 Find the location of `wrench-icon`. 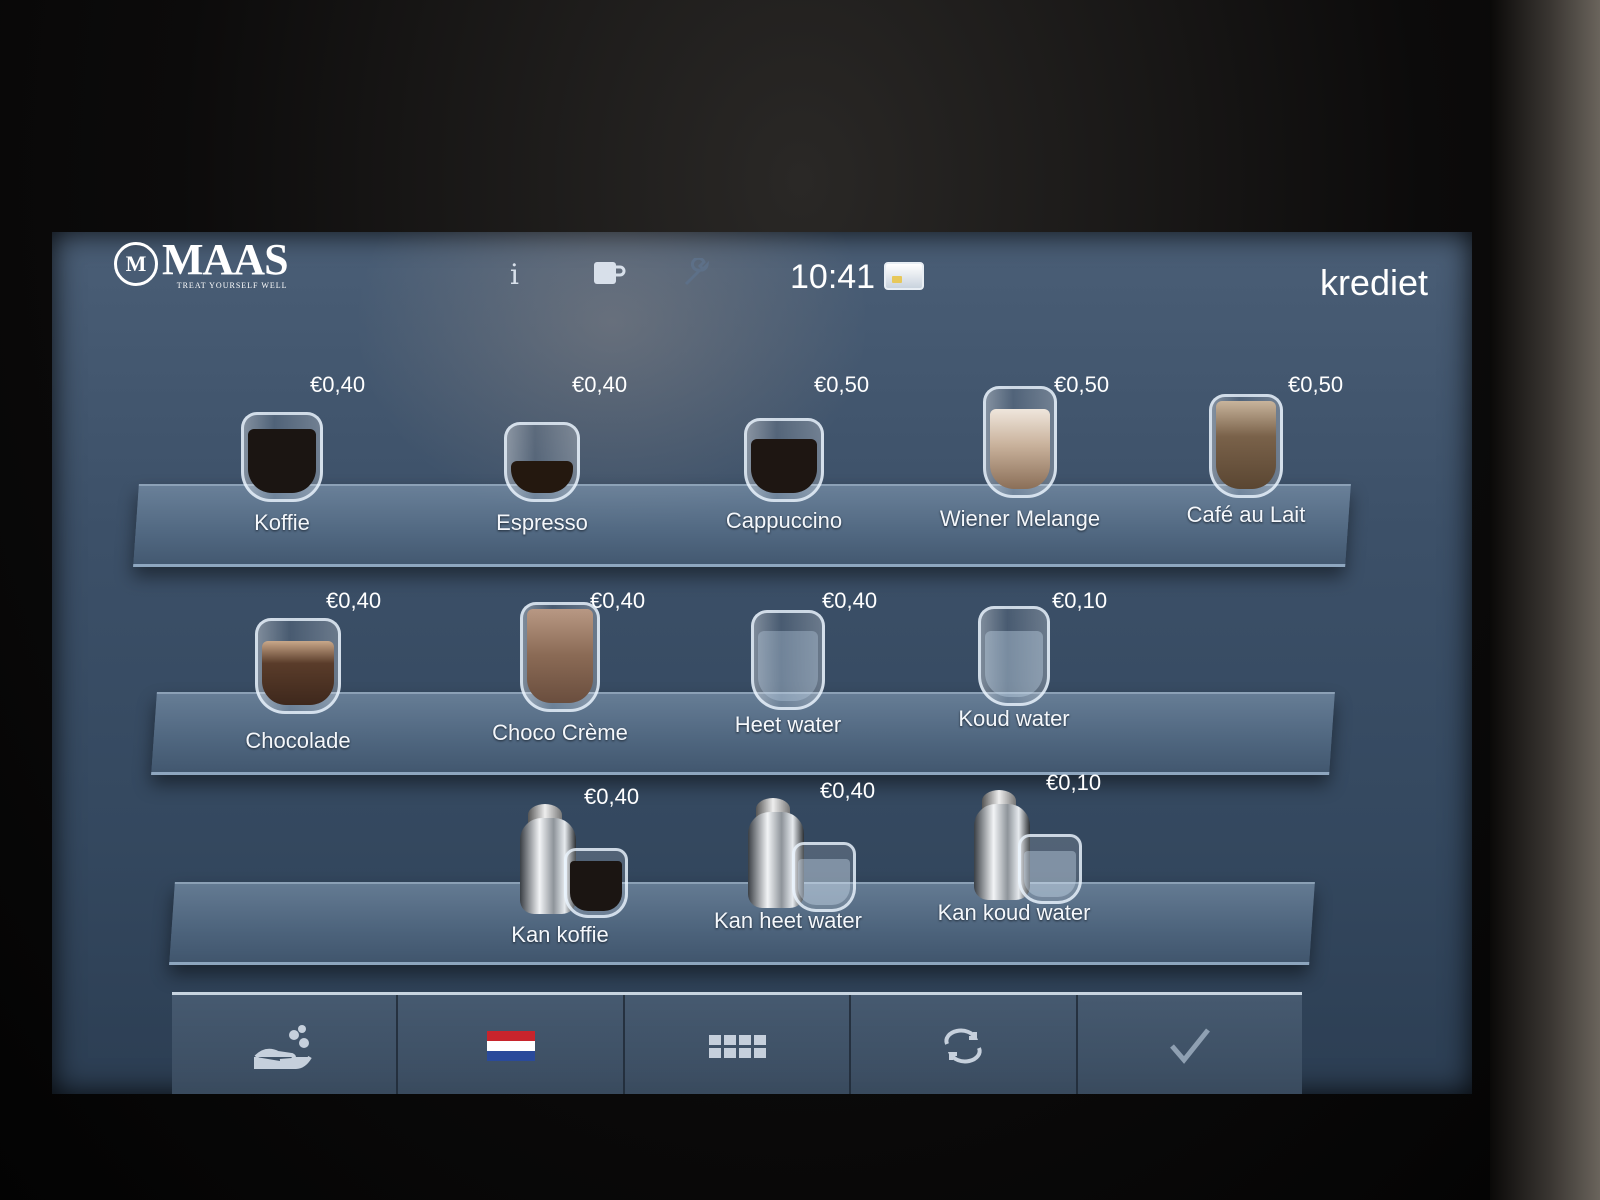

wrench-icon is located at coordinates (697, 275).